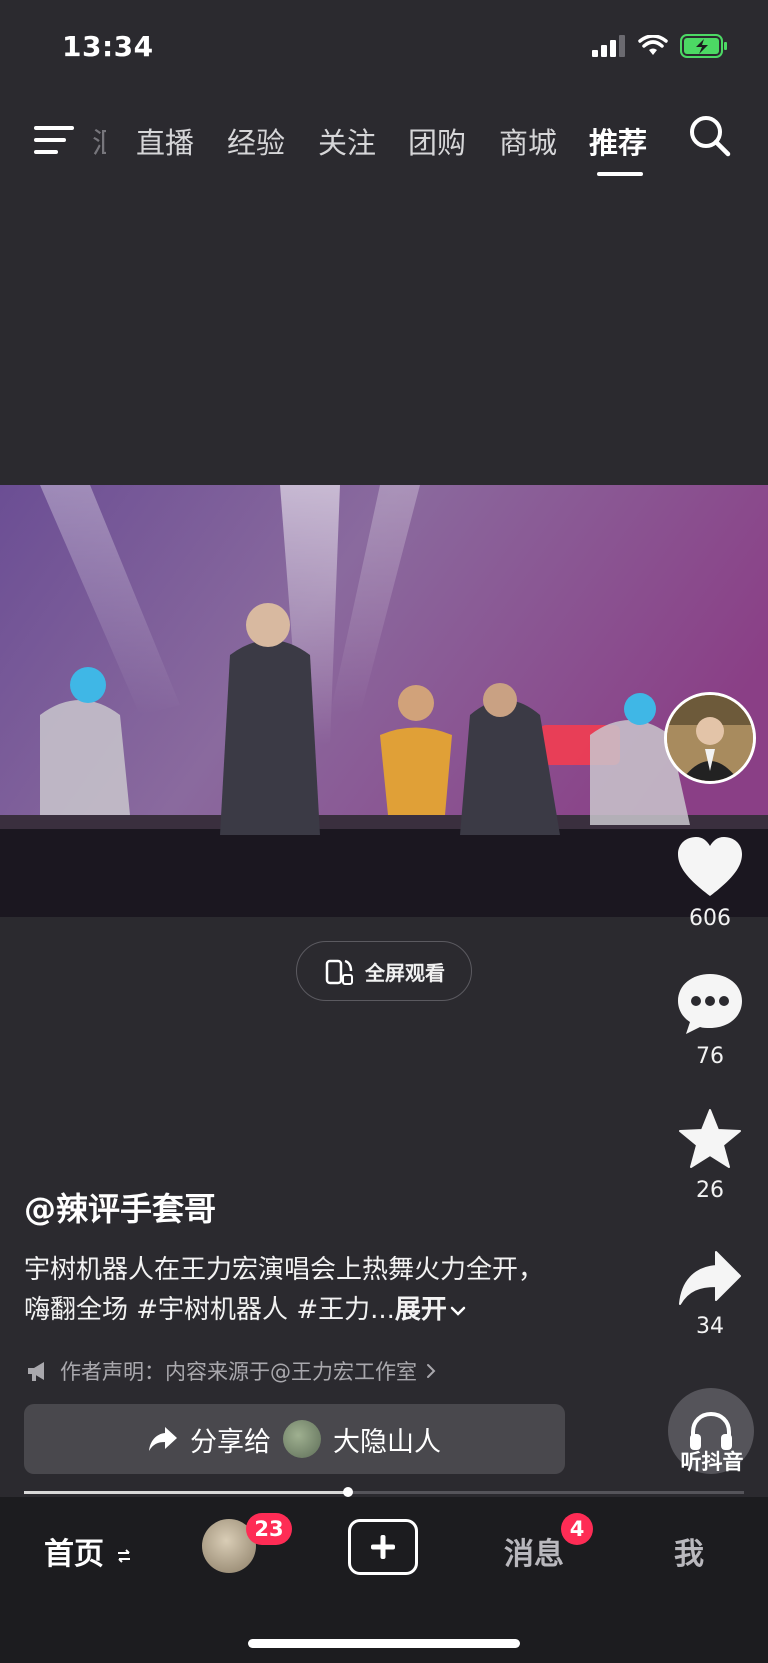 The width and height of the screenshot is (768, 1663). What do you see at coordinates (710, 866) in the screenshot?
I see `heart-icon` at bounding box center [710, 866].